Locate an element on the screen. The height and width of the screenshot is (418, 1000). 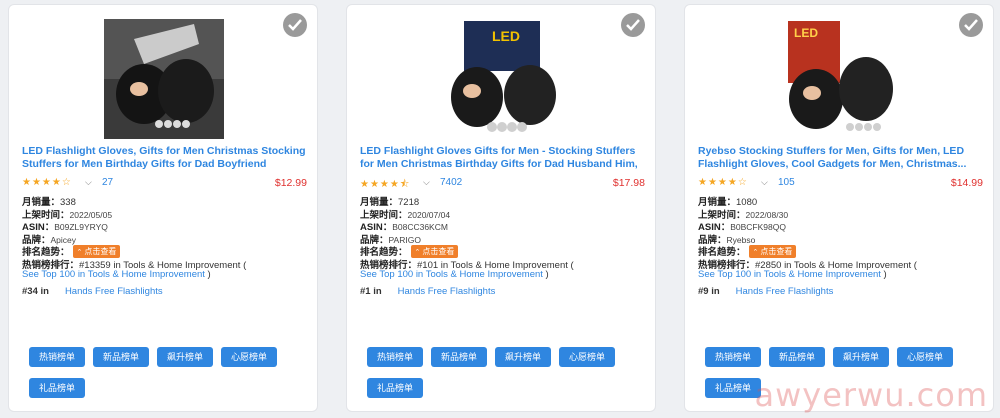
price: $12.99 is located at coordinates (290, 183).